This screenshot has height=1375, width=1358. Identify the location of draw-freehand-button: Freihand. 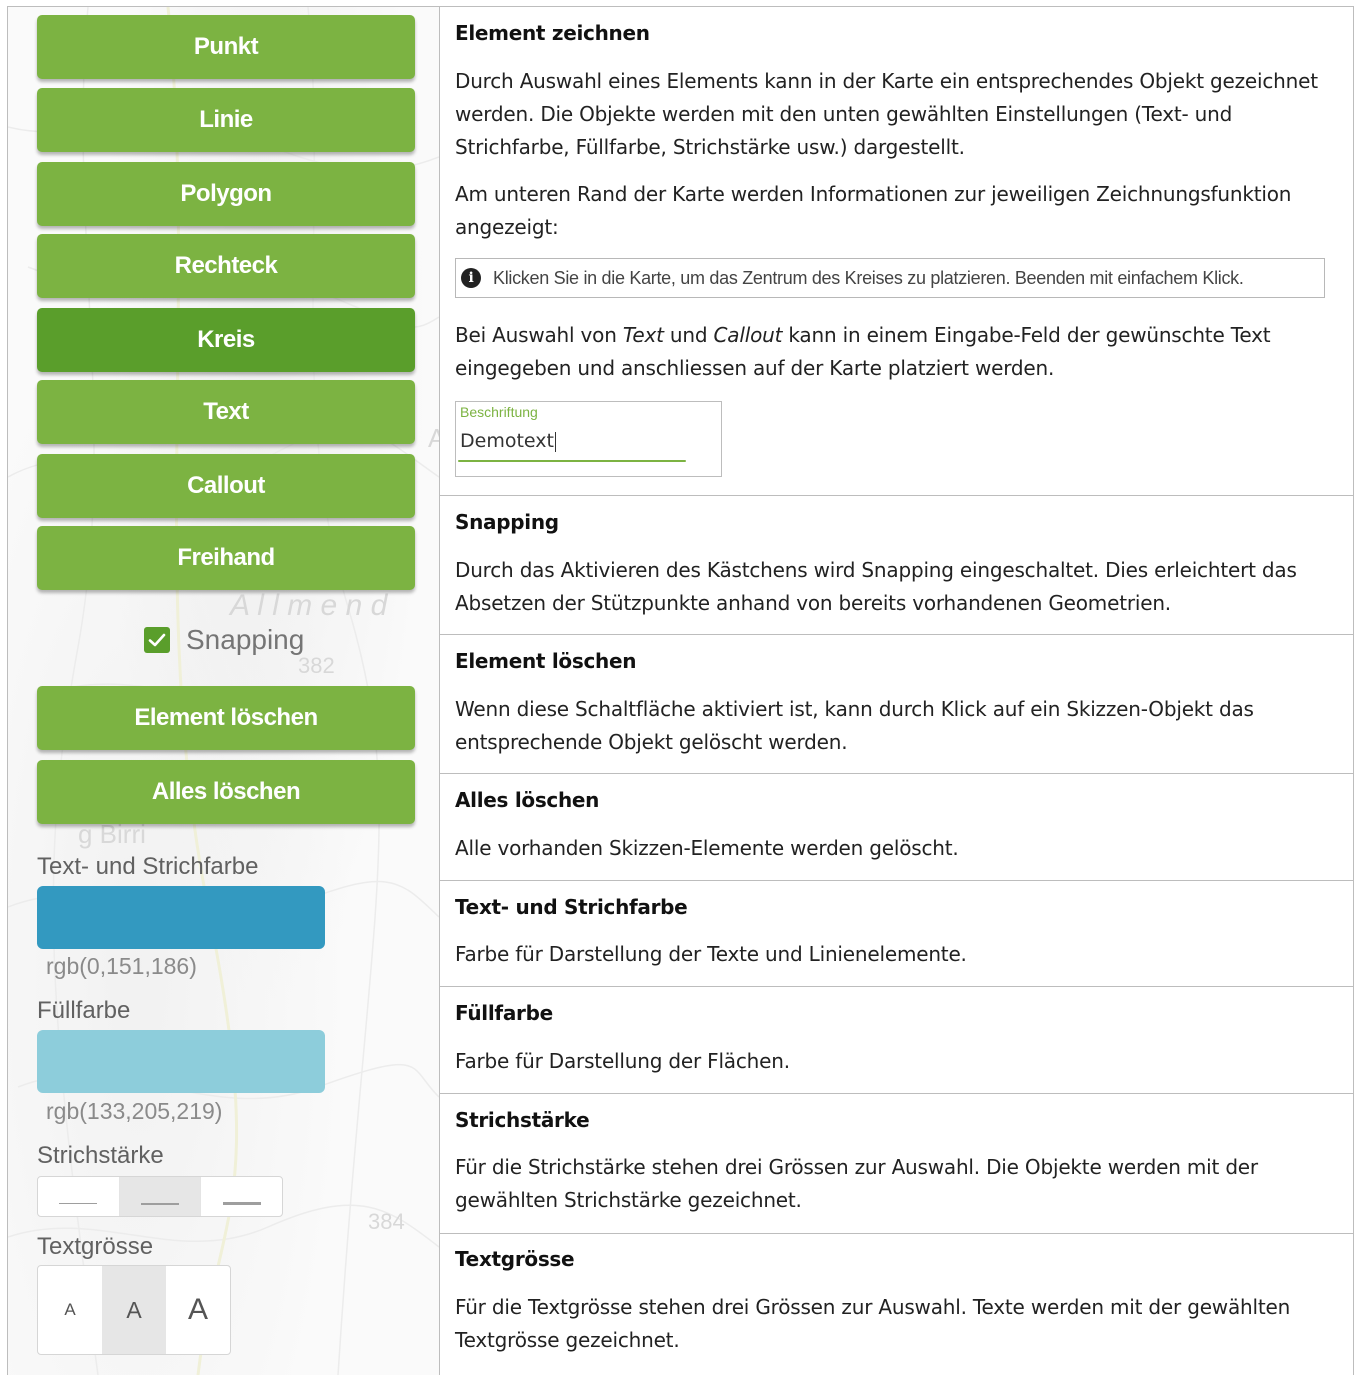
(226, 558).